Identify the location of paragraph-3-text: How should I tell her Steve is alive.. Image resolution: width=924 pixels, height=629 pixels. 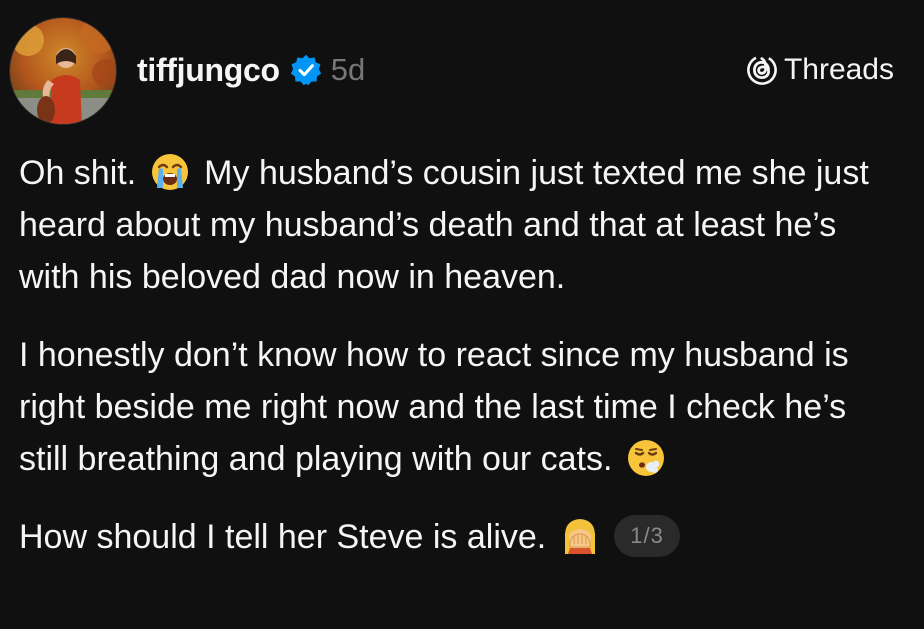
(283, 537).